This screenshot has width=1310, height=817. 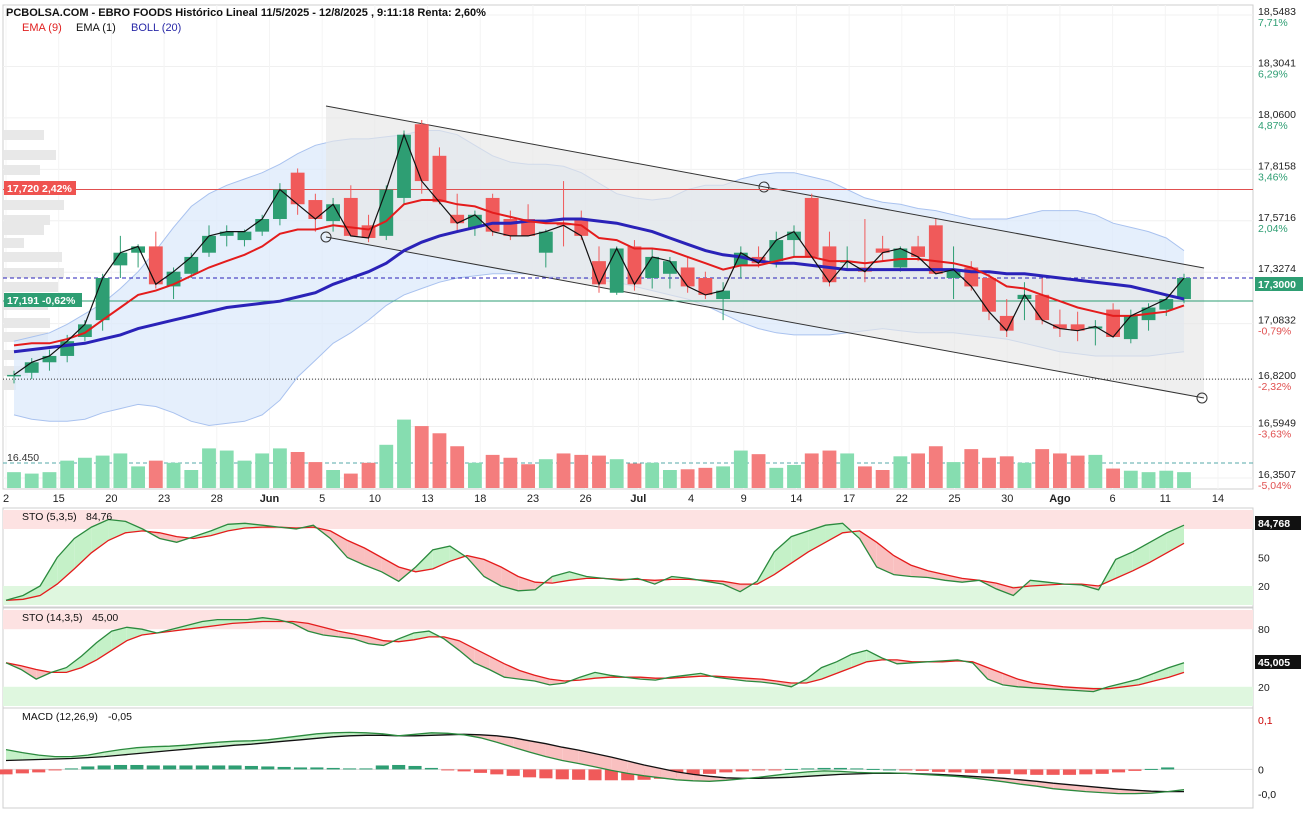 I want to click on x-tick-label: 9, so click(x=744, y=499).